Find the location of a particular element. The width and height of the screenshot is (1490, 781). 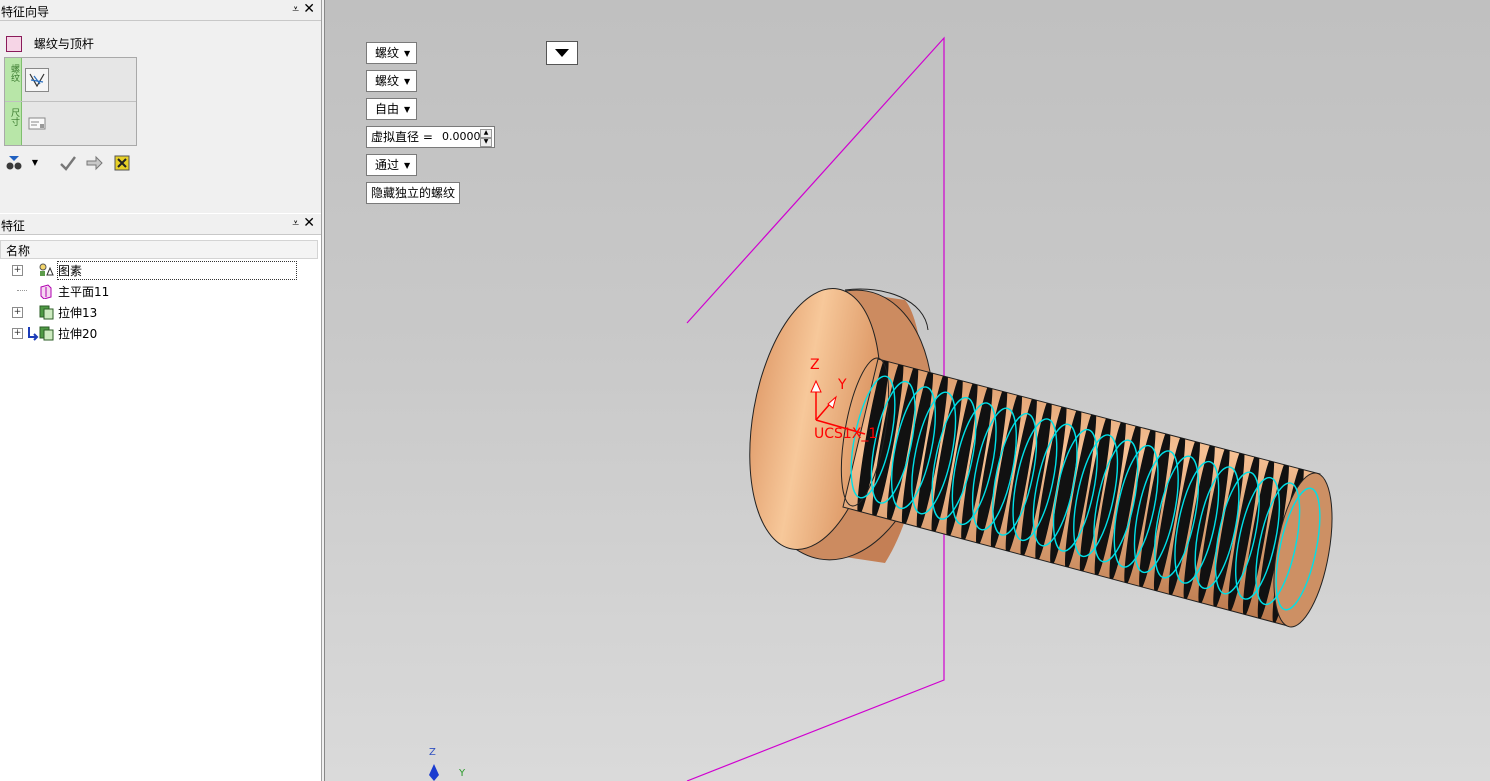

feature-panel-header: 特征 ⩡ ✕ is located at coordinates (160, 224).